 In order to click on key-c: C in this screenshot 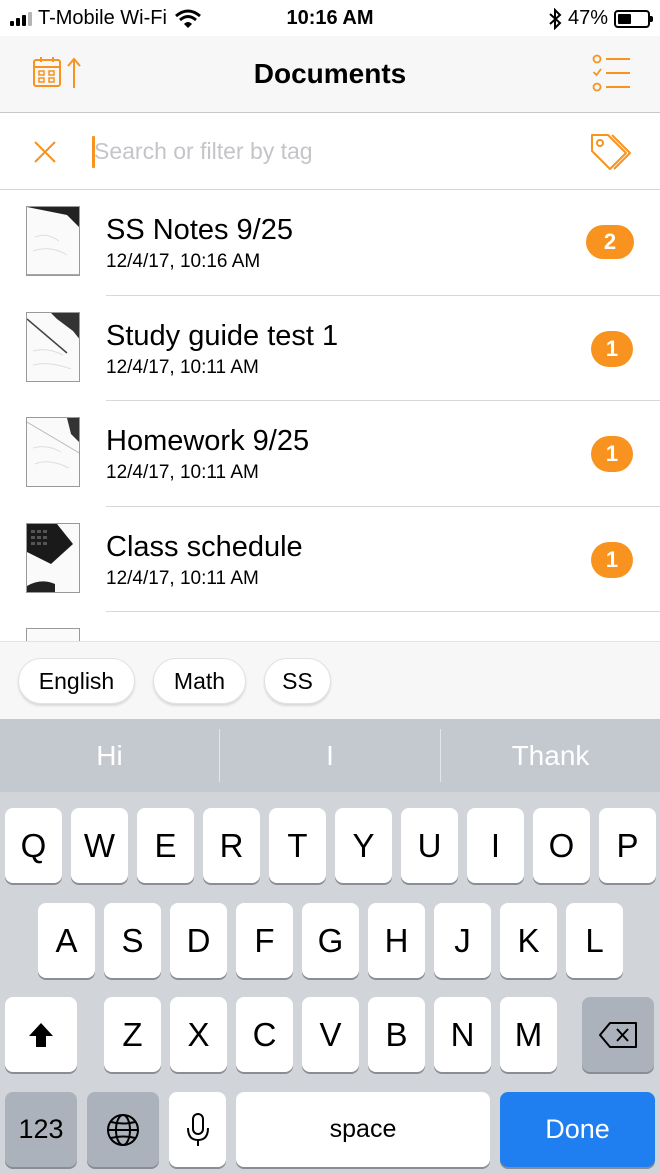, I will do `click(264, 1034)`.